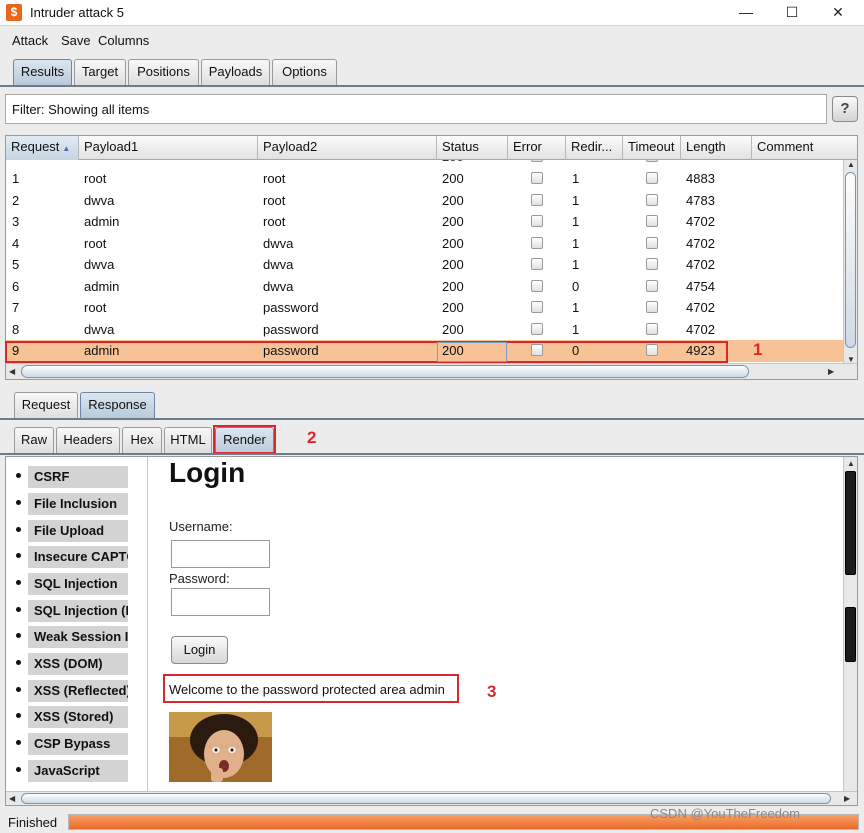  I want to click on tab-headers: Headers, so click(88, 440).